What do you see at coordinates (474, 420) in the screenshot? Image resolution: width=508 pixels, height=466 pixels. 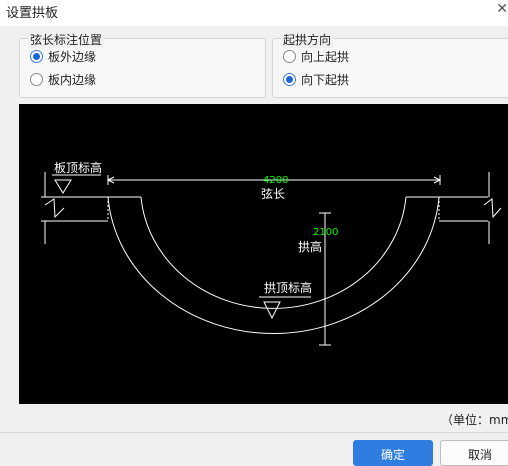 I see `unit-label: （单位：mm` at bounding box center [474, 420].